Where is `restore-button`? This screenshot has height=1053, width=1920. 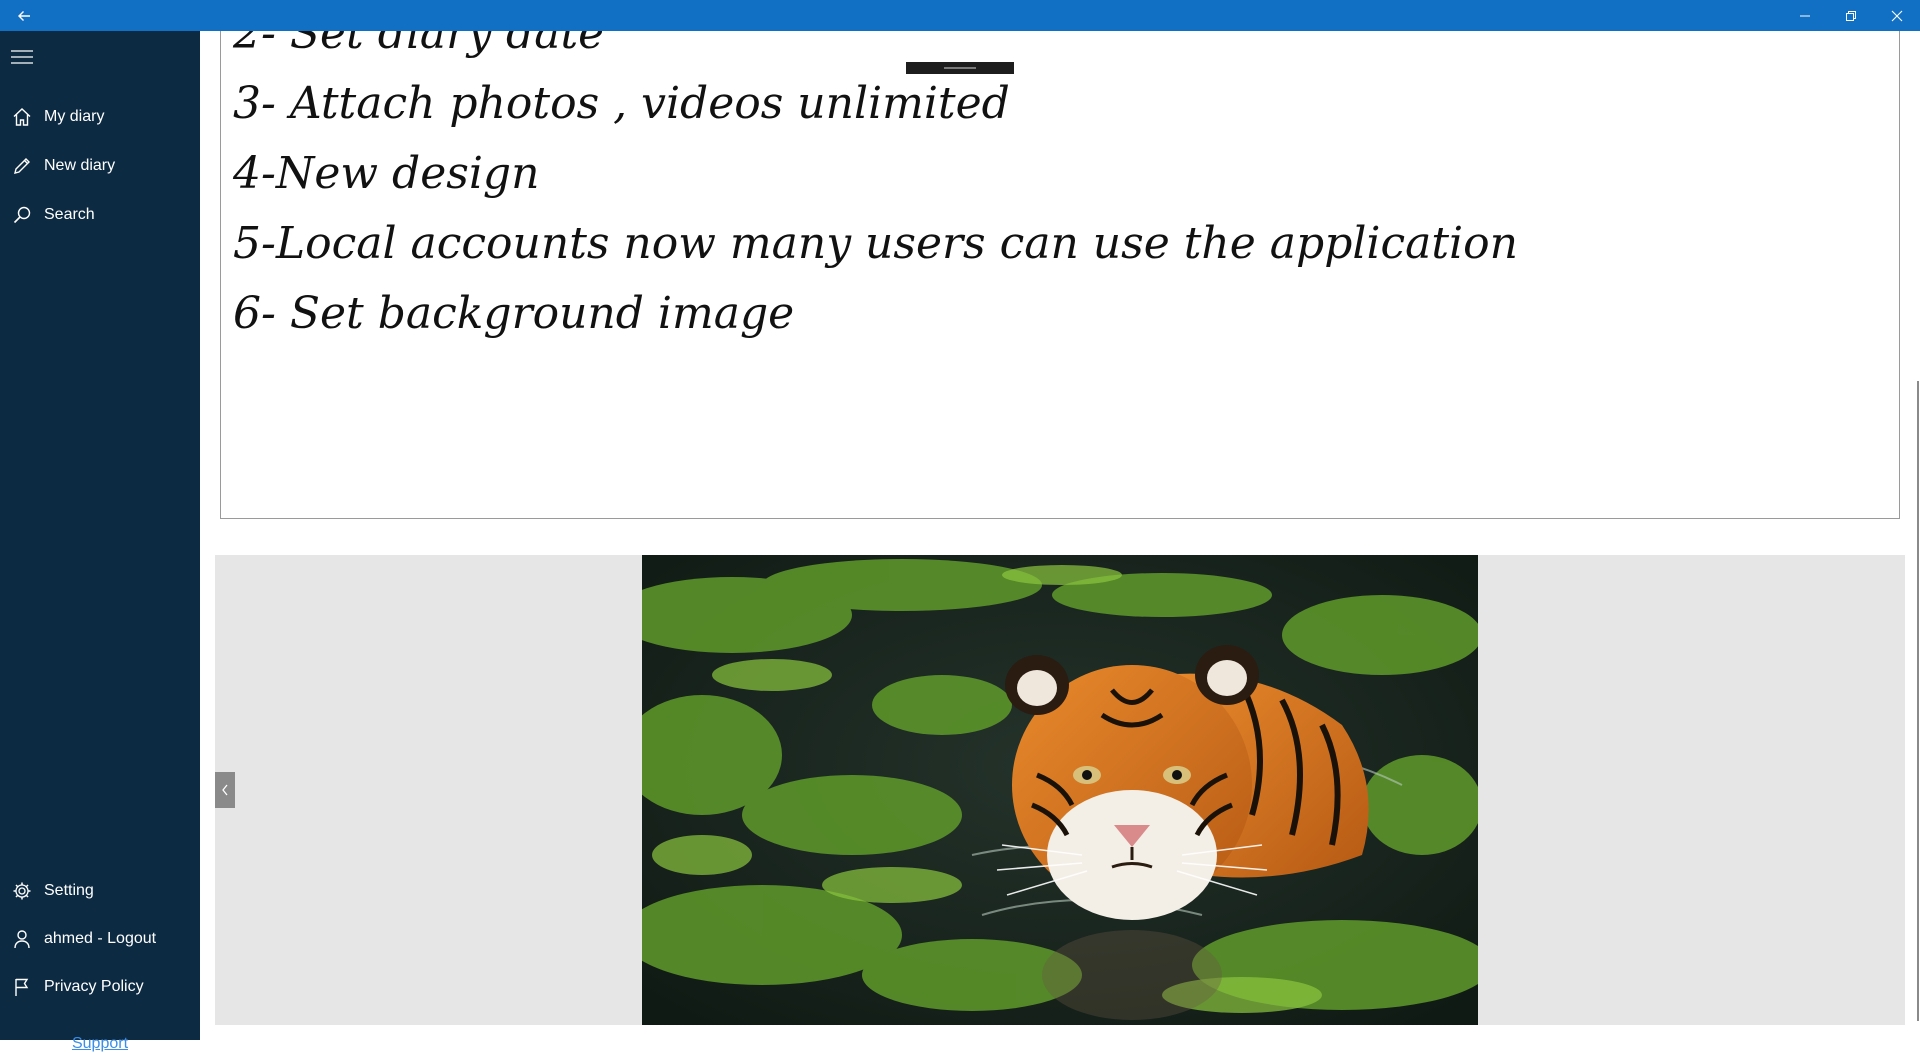
restore-button is located at coordinates (1851, 15).